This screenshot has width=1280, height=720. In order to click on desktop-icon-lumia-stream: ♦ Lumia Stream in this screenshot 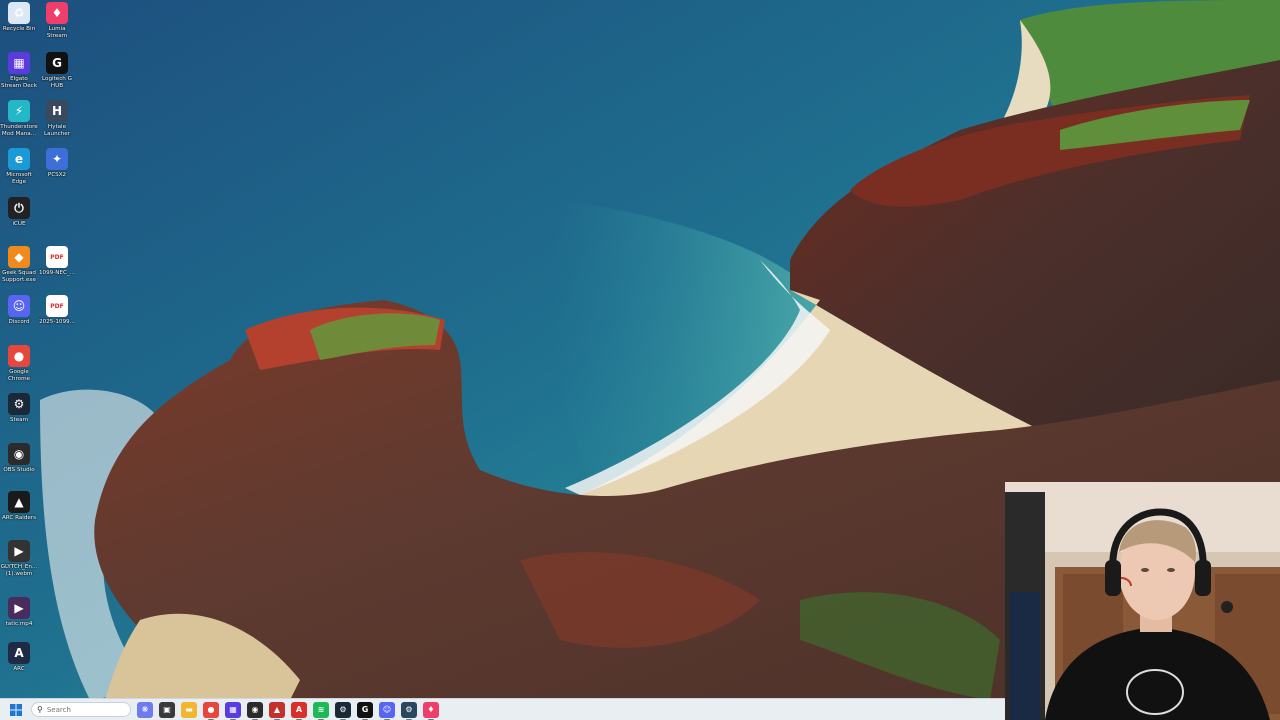, I will do `click(57, 20)`.